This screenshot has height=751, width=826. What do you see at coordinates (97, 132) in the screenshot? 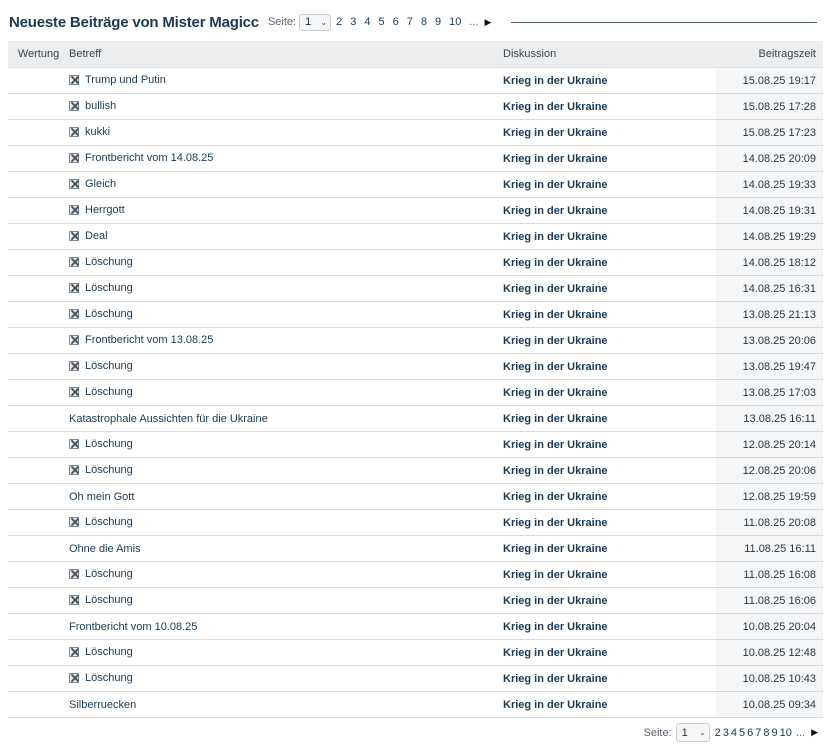
I see `post-subject-link: kukki` at bounding box center [97, 132].